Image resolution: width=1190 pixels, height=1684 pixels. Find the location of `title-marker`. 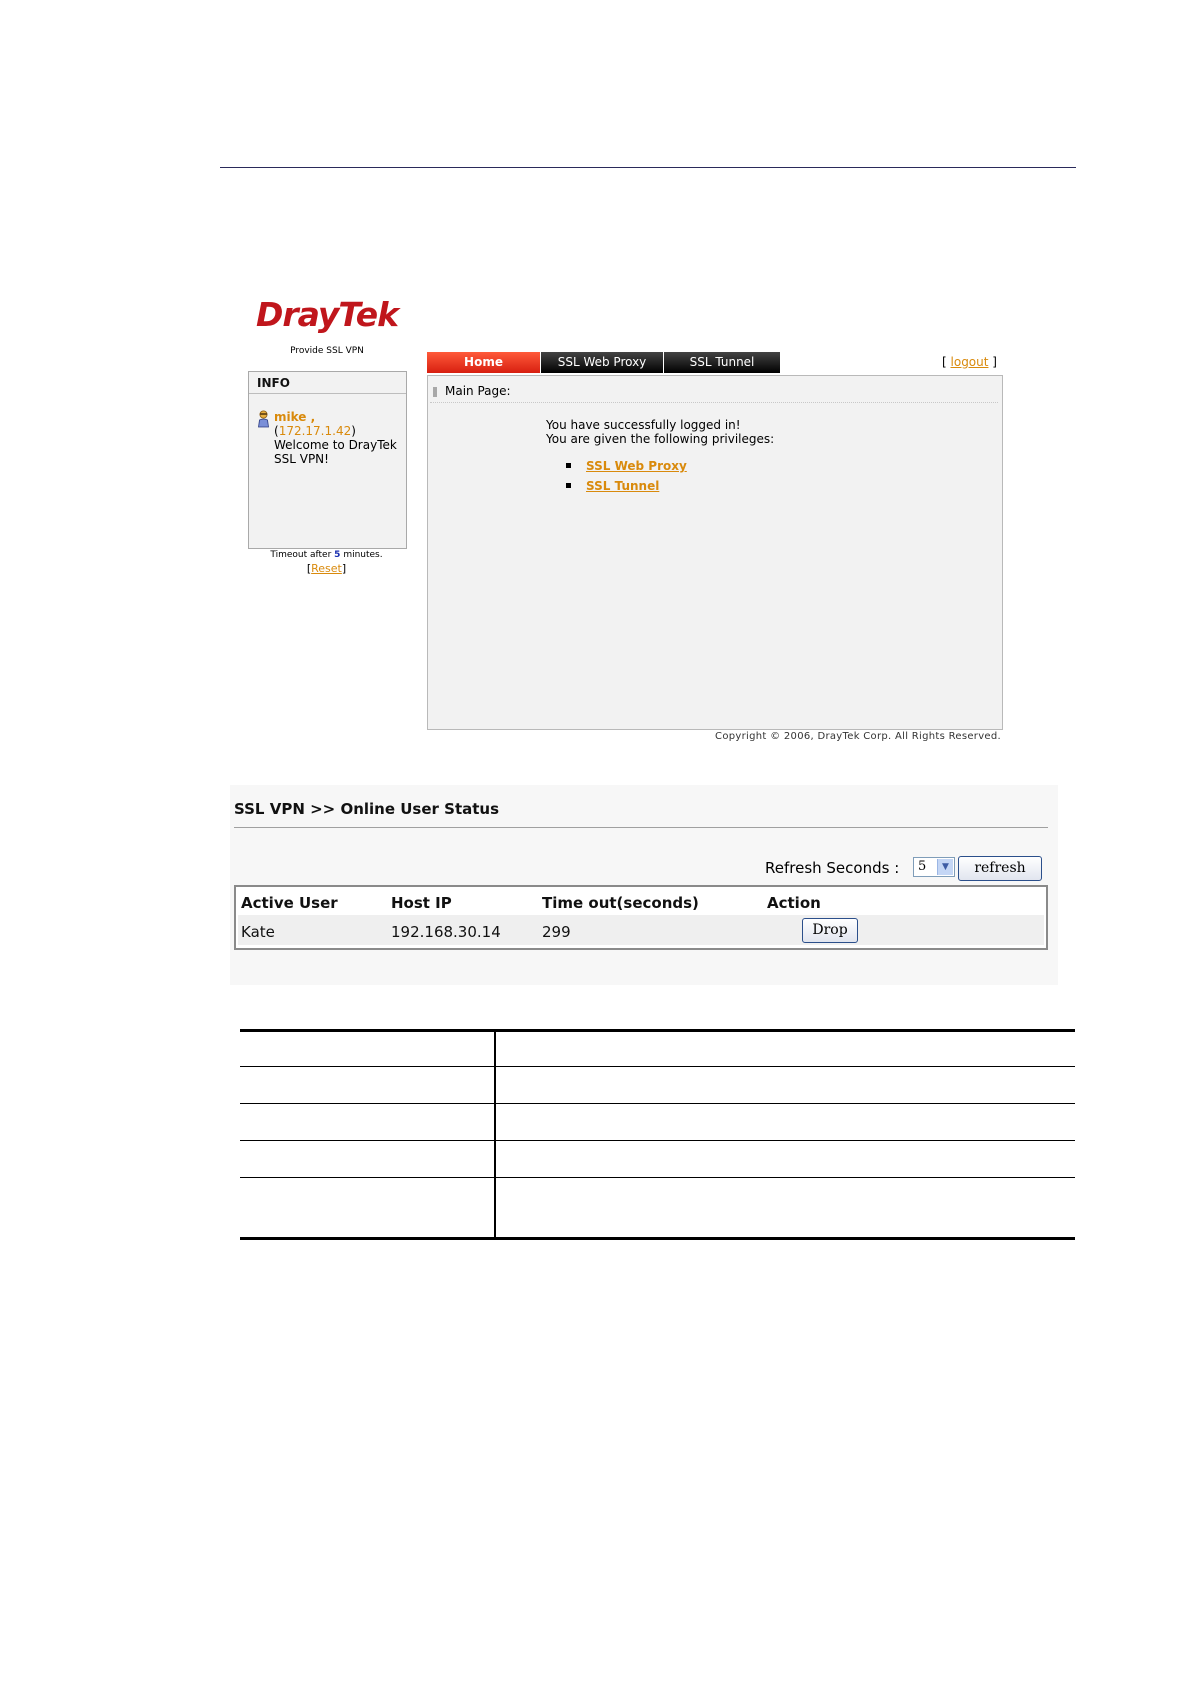

title-marker is located at coordinates (435, 392).